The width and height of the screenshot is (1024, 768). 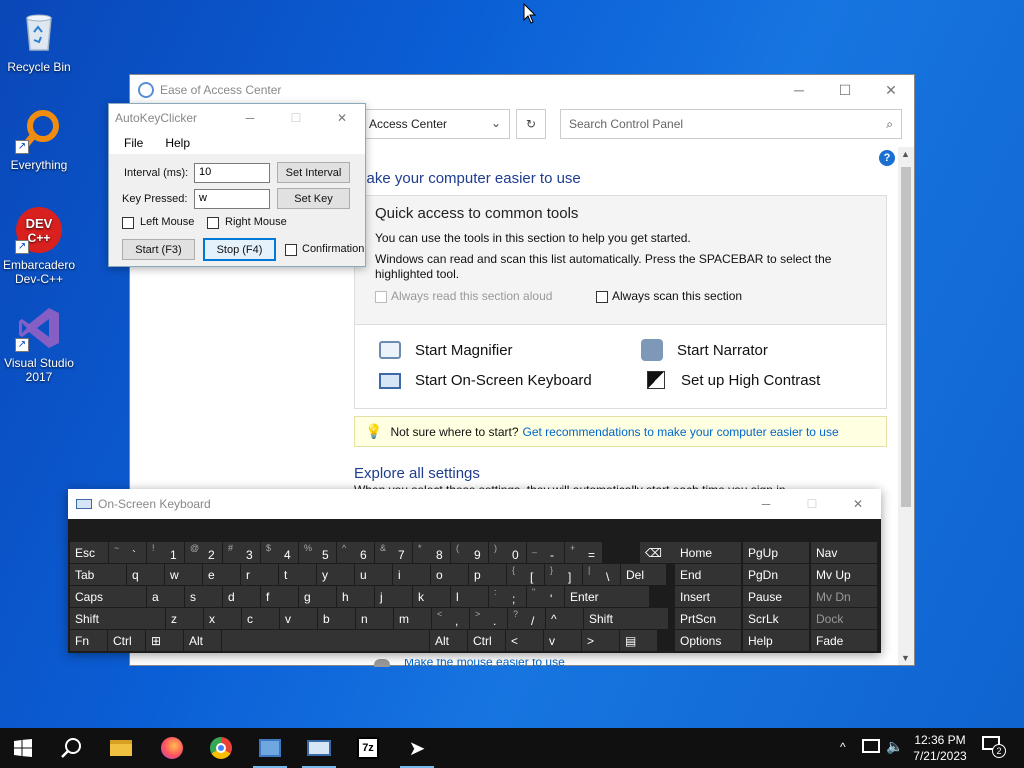 I want to click on key-row5-2: ⊞, so click(x=164, y=640).